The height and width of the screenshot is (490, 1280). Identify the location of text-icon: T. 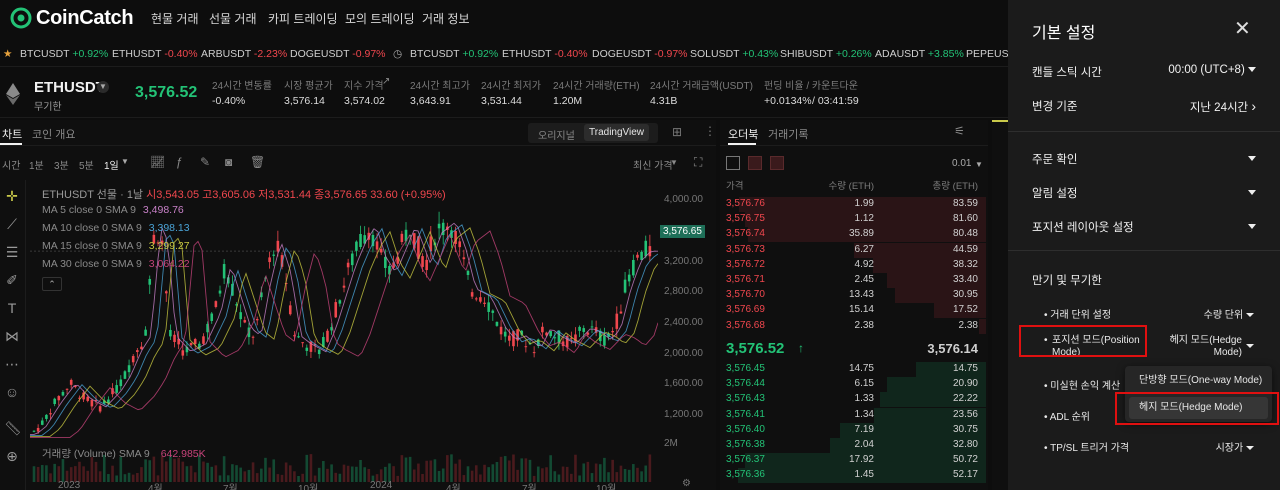
(12, 308).